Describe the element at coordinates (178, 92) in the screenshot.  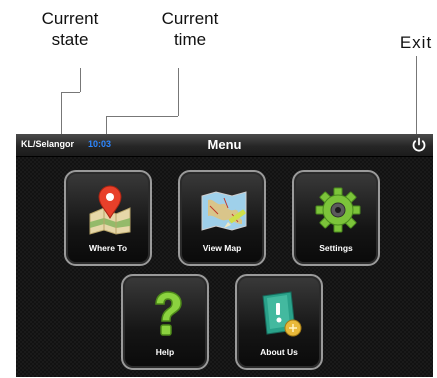
I see `leader-line-time-vertical` at that location.